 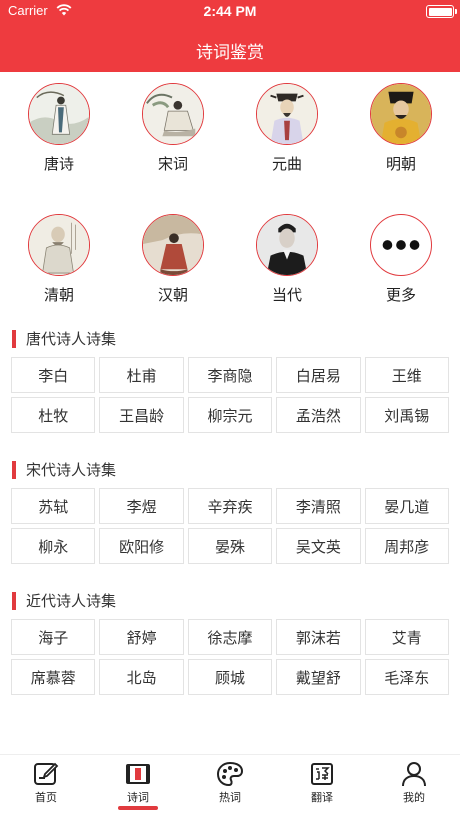 What do you see at coordinates (230, 546) in the screenshot?
I see `poet-button: 晏殊` at bounding box center [230, 546].